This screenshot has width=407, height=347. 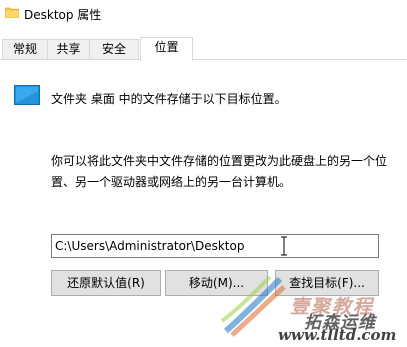 I want to click on tab-strip: 常规 共享 安全 位置, so click(x=203, y=49).